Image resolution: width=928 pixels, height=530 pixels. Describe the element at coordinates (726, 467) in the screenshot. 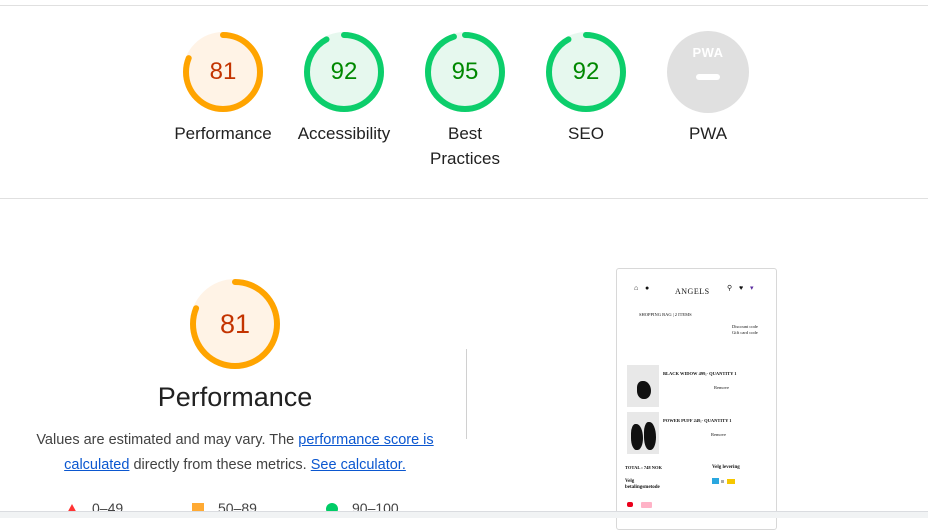

I see `delivery-label: Velg levering` at that location.